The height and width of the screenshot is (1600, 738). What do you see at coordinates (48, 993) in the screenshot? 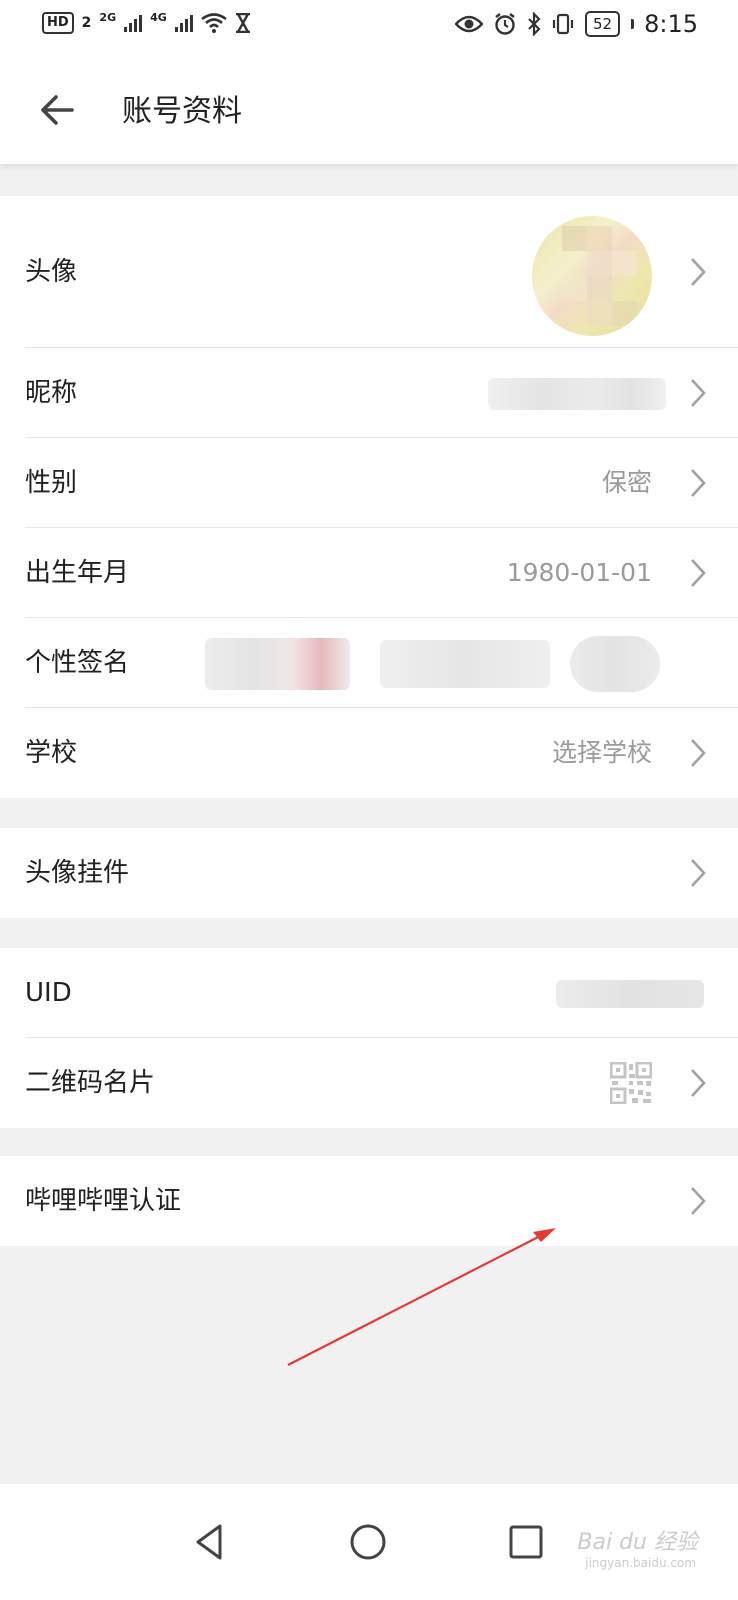
I see `uid-label: UID` at bounding box center [48, 993].